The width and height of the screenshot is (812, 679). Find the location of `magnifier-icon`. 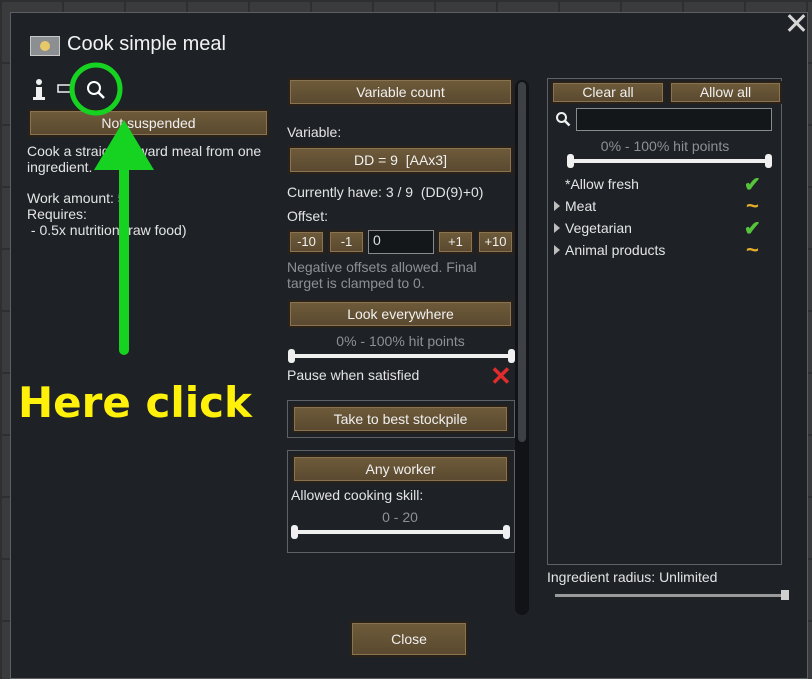

magnifier-icon is located at coordinates (96, 90).